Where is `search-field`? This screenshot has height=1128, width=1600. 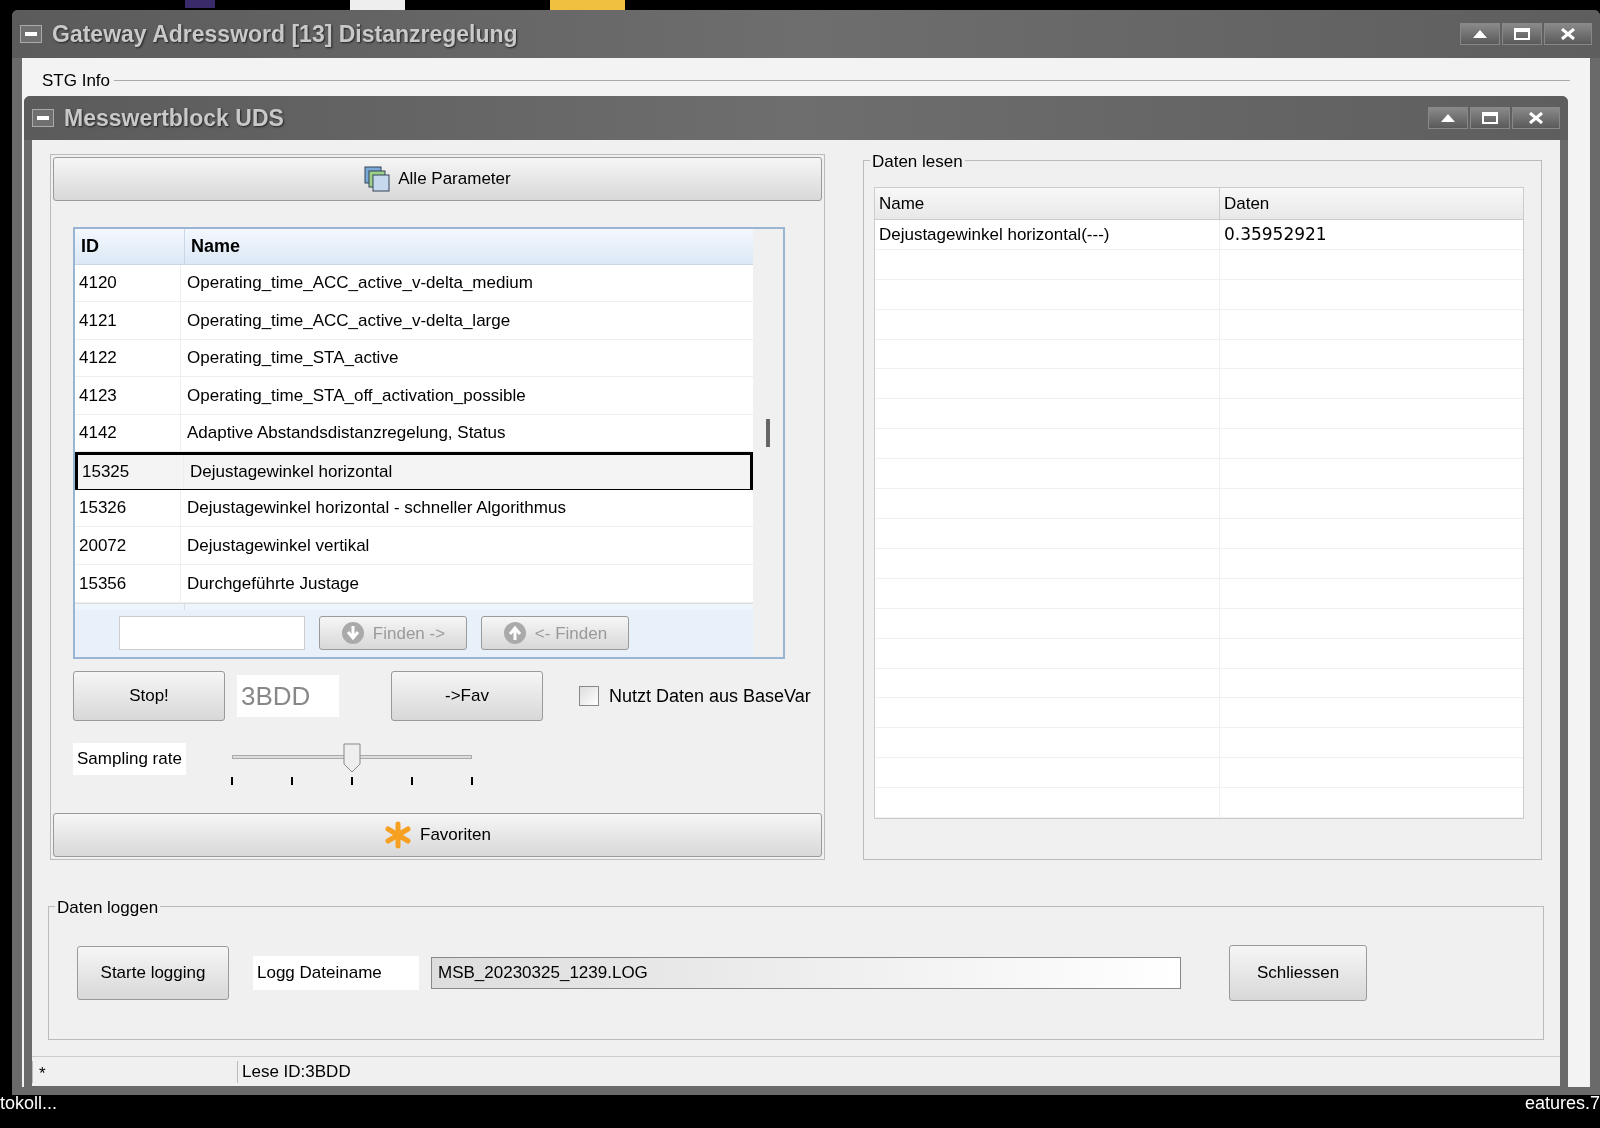 search-field is located at coordinates (212, 633).